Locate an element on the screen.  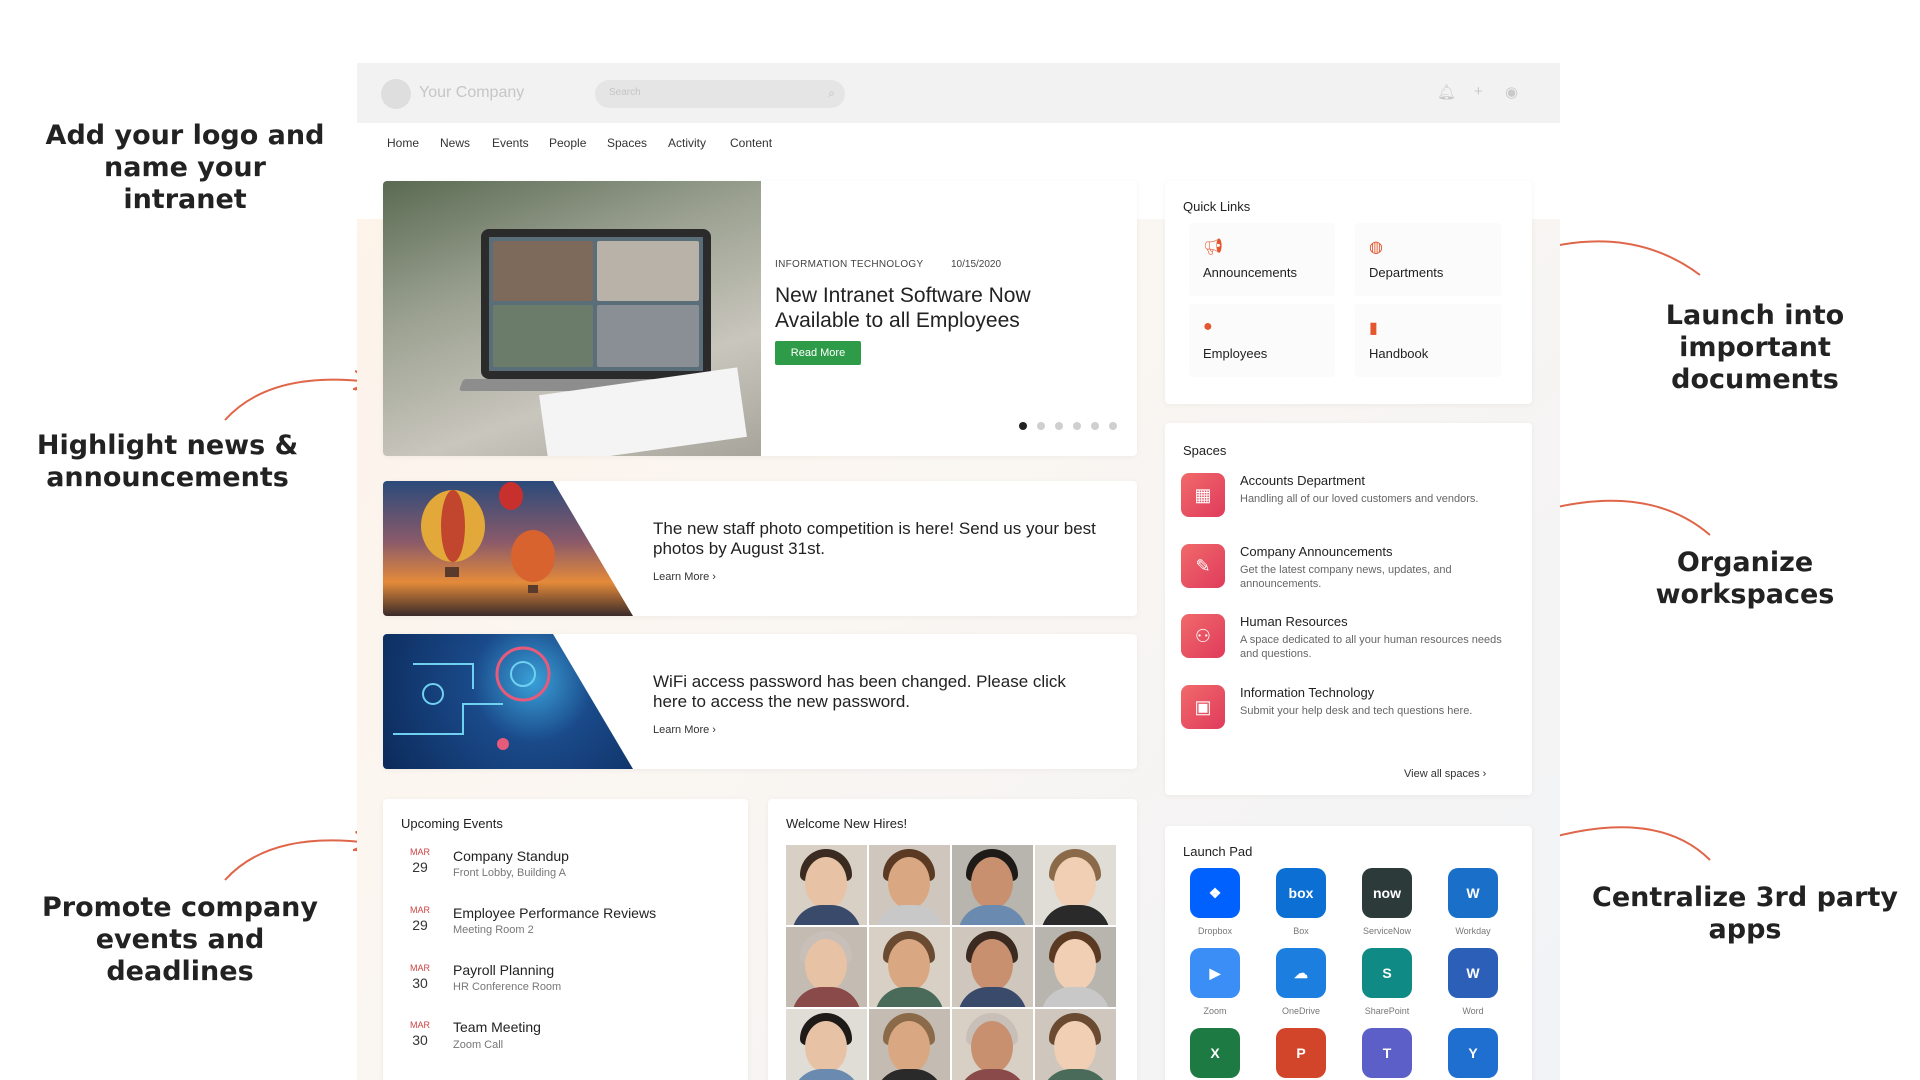
app-icon: W is located at coordinates (1473, 973).